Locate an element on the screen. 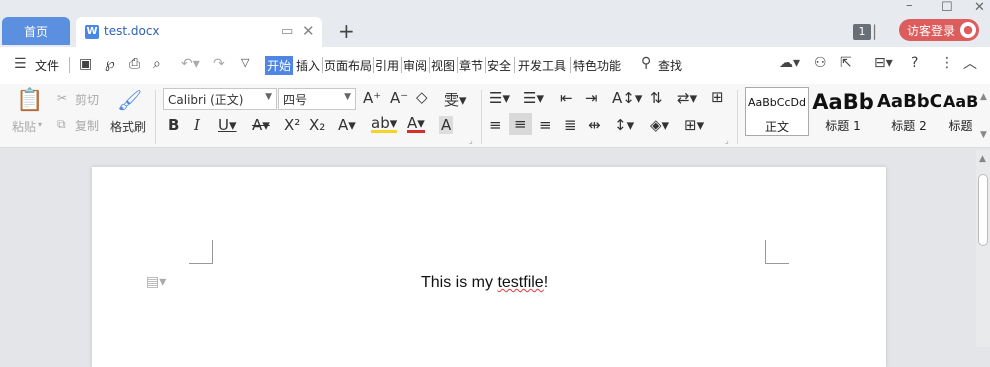  paste-button: 粘贴 is located at coordinates (24, 126).